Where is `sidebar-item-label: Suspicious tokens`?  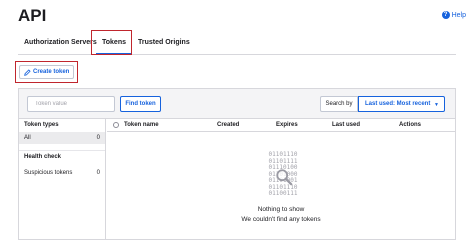 sidebar-item-label: Suspicious tokens is located at coordinates (48, 173).